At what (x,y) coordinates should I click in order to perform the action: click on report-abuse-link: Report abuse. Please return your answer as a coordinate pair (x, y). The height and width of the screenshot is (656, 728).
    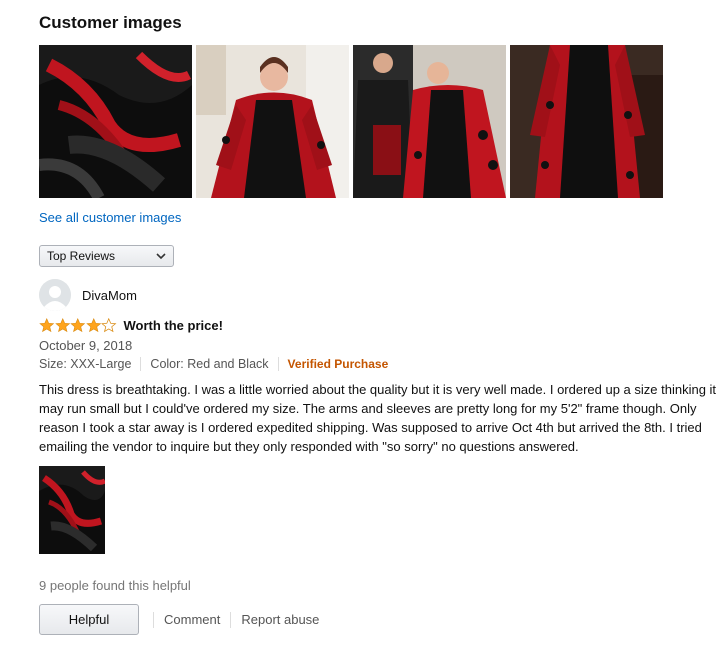
    Looking at the image, I should click on (280, 619).